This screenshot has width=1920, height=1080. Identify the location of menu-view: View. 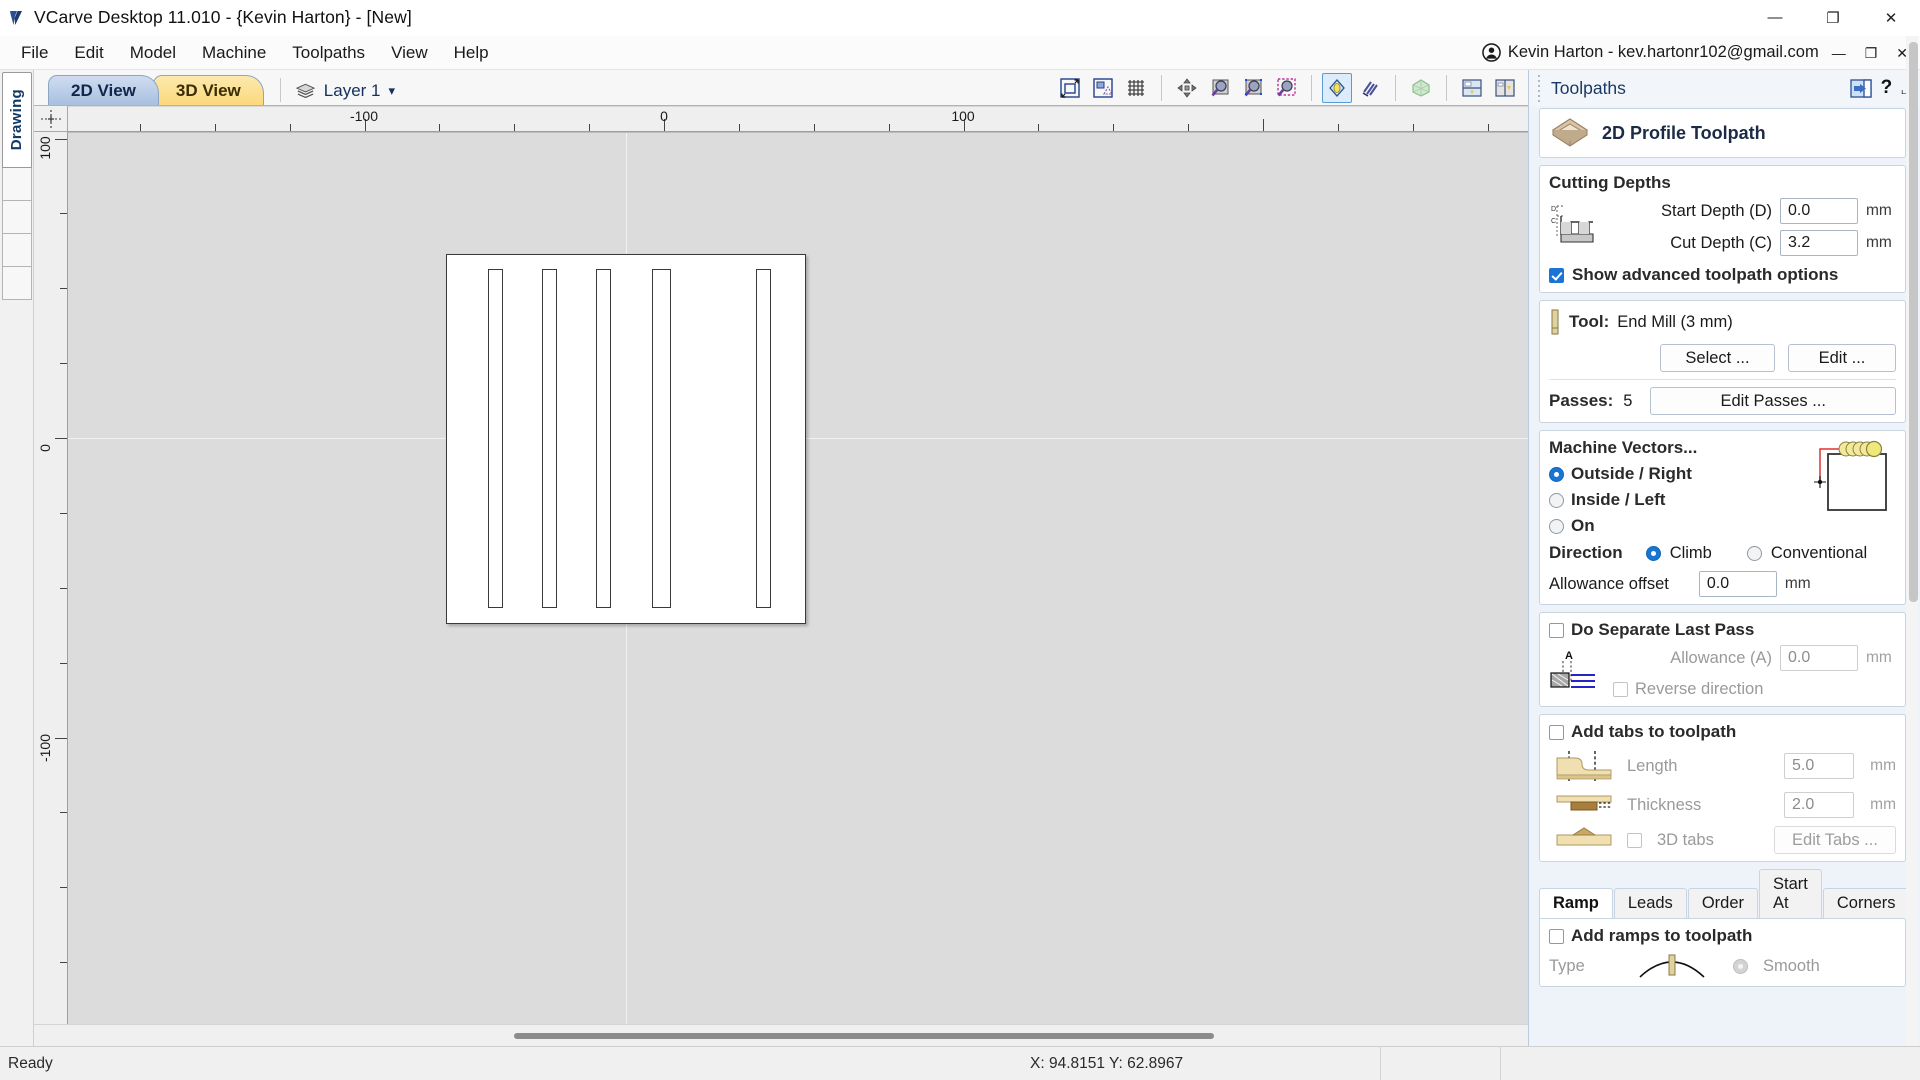
(409, 53).